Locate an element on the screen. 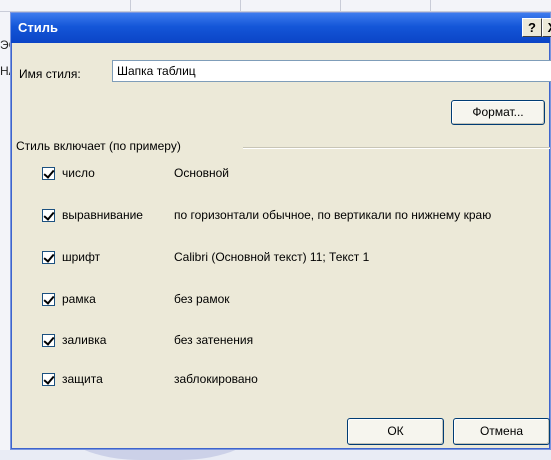 The height and width of the screenshot is (460, 551). group-title: Стиль включает (по примеру) is located at coordinates (100, 146).